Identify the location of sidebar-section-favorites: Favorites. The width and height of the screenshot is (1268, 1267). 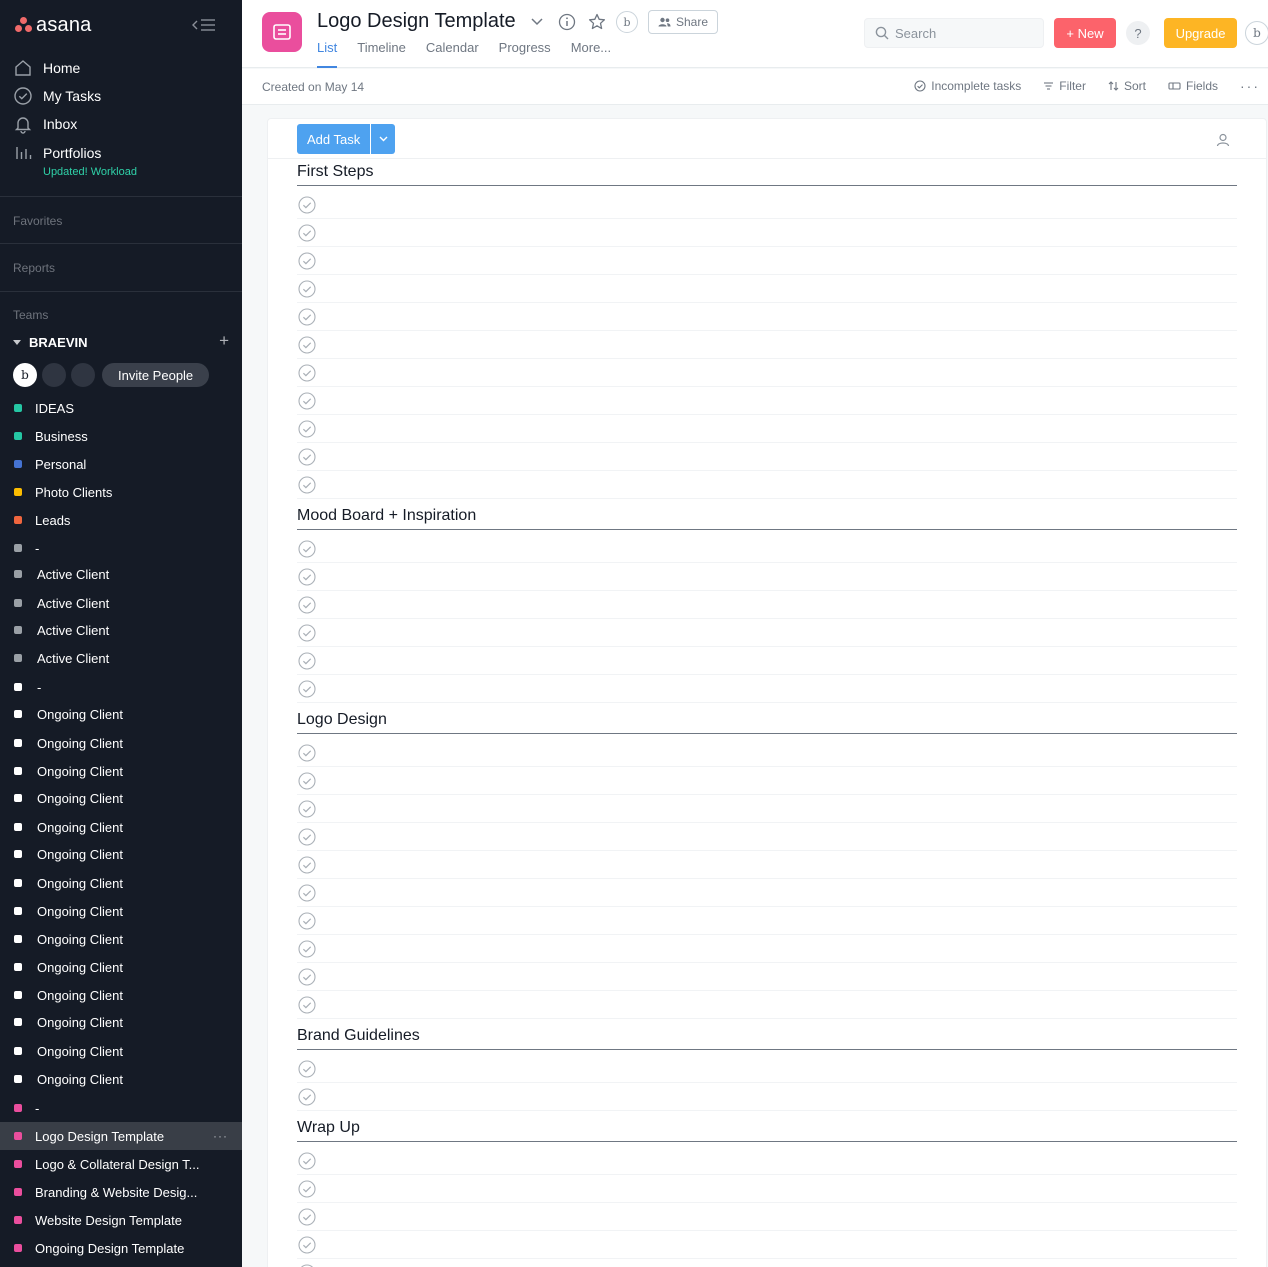
(37, 221).